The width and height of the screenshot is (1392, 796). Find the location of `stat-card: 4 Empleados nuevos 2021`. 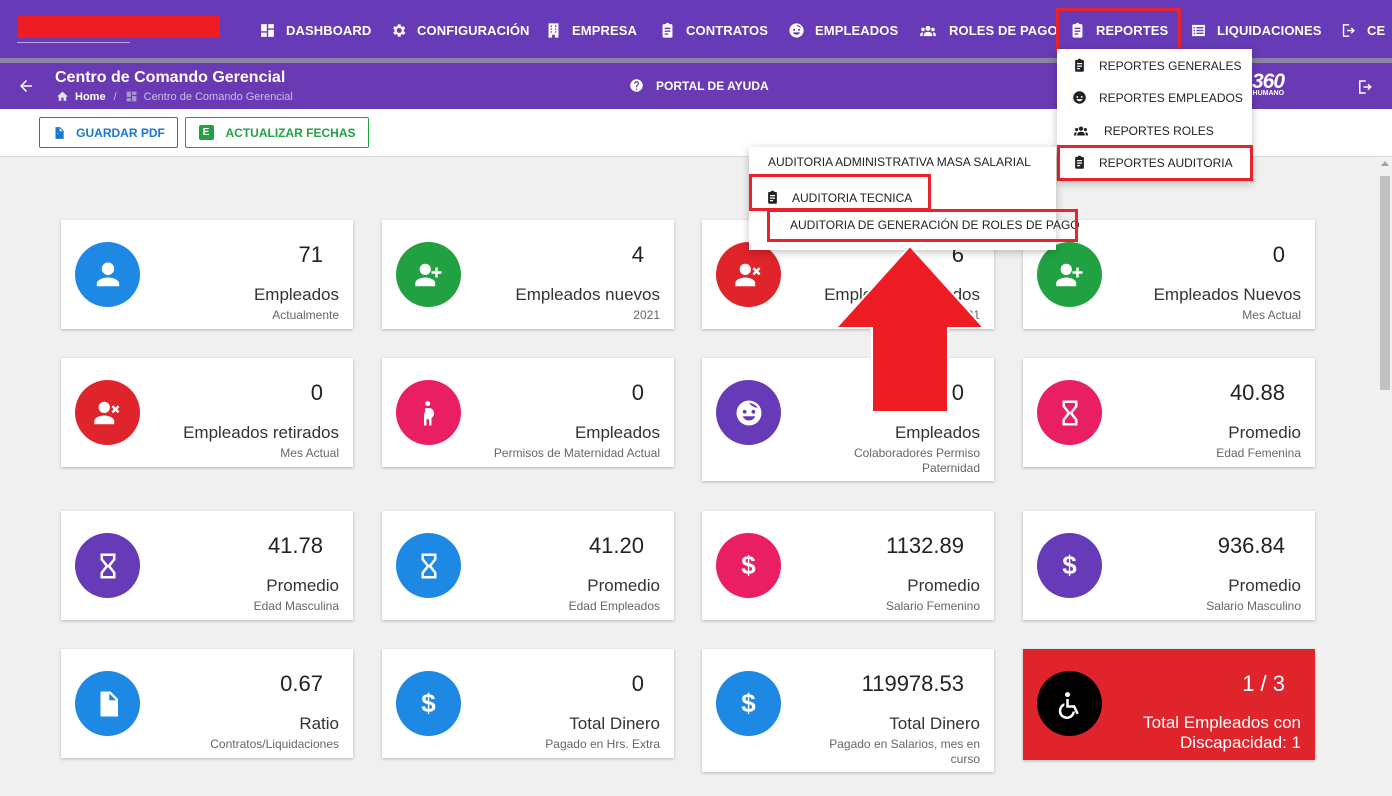

stat-card: 4 Empleados nuevos 2021 is located at coordinates (528, 274).